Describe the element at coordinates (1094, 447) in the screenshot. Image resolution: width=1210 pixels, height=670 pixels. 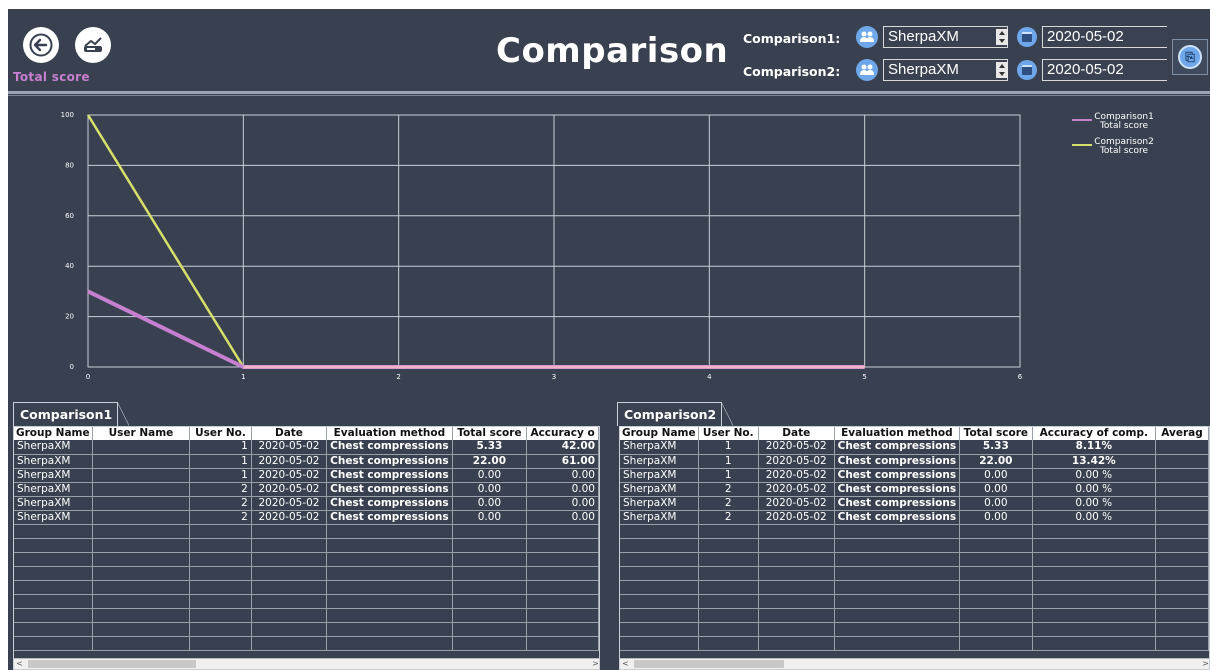
I see `table-cell: 8.11%` at that location.